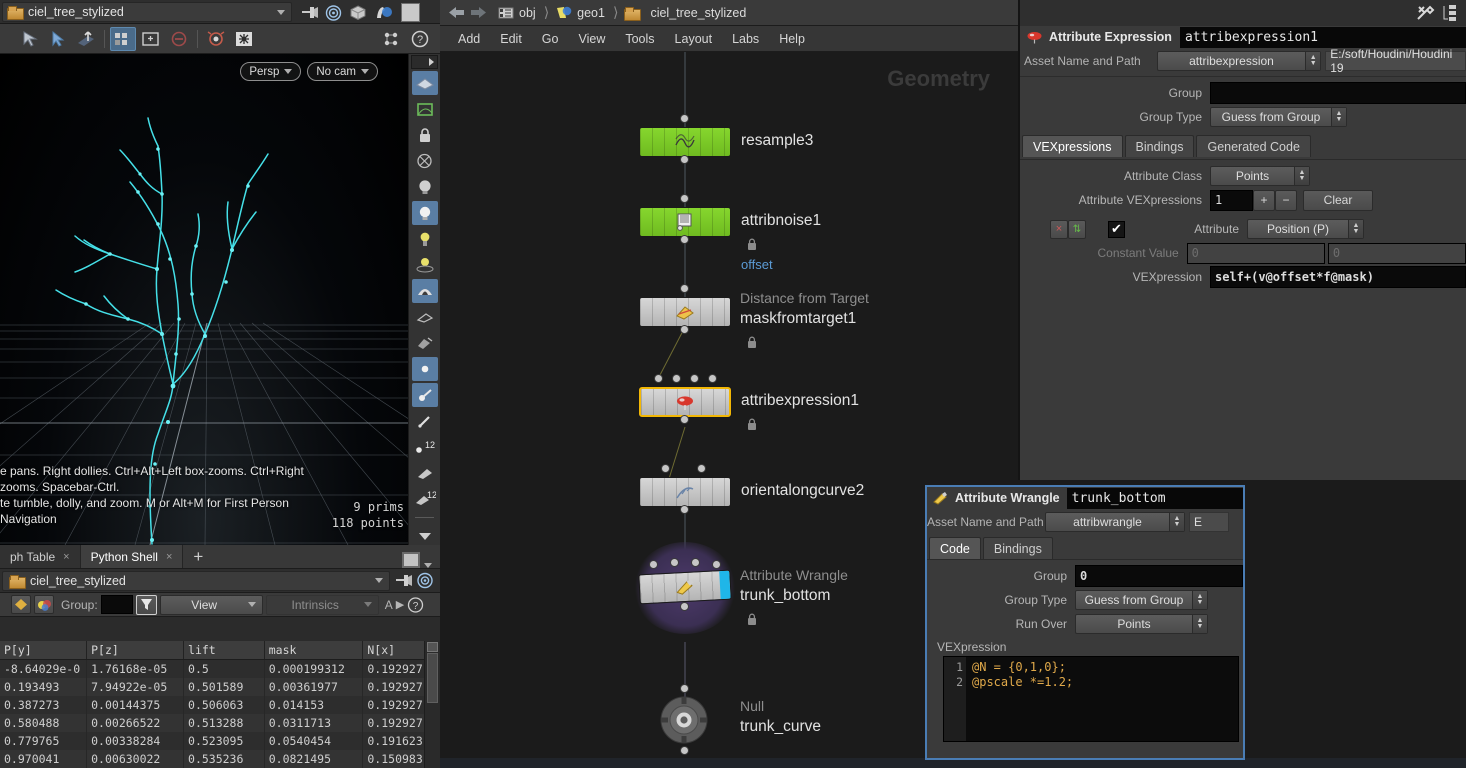 The image size is (1466, 768). Describe the element at coordinates (550, 39) in the screenshot. I see `menu-go: Go` at that location.